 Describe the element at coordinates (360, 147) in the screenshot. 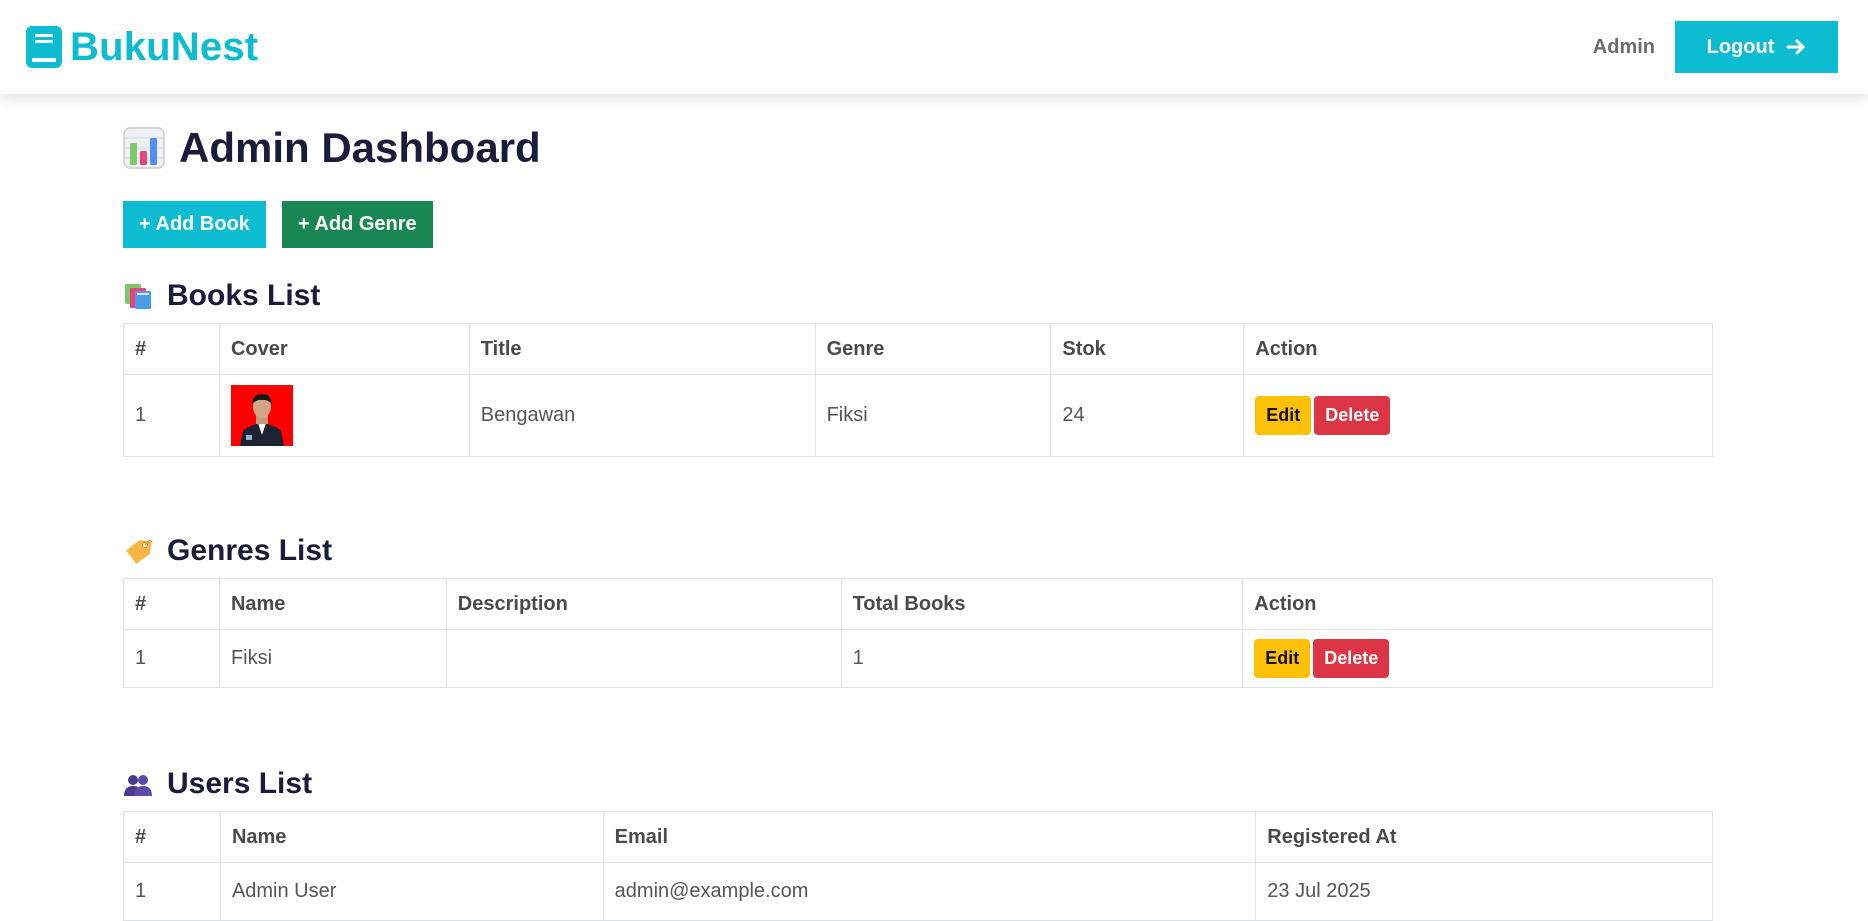

I see `page-title: Admin Dashboard` at that location.